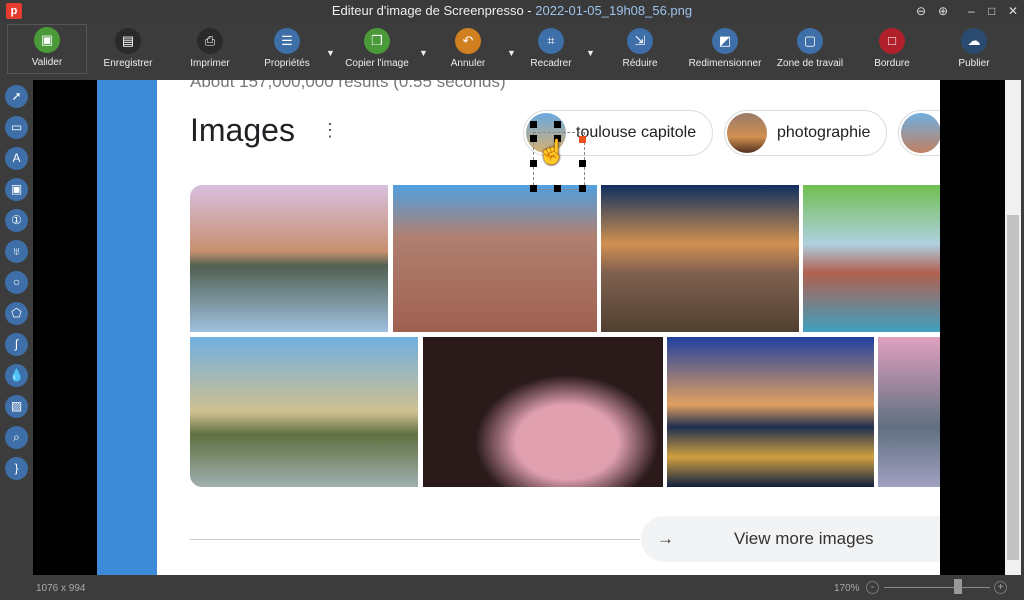 This screenshot has height=600, width=1024. What do you see at coordinates (640, 41) in the screenshot?
I see `reduce-icon: ⇲` at bounding box center [640, 41].